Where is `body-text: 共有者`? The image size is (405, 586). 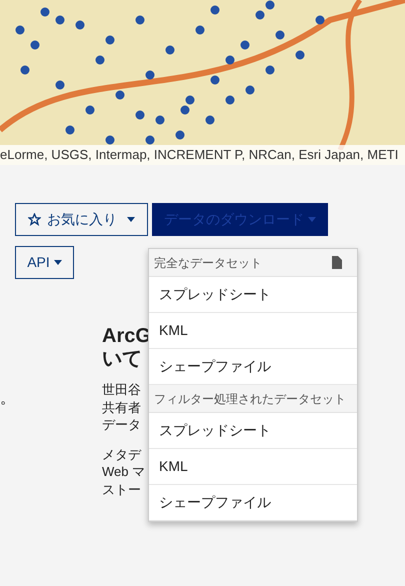 body-text: 共有者 is located at coordinates (121, 407).